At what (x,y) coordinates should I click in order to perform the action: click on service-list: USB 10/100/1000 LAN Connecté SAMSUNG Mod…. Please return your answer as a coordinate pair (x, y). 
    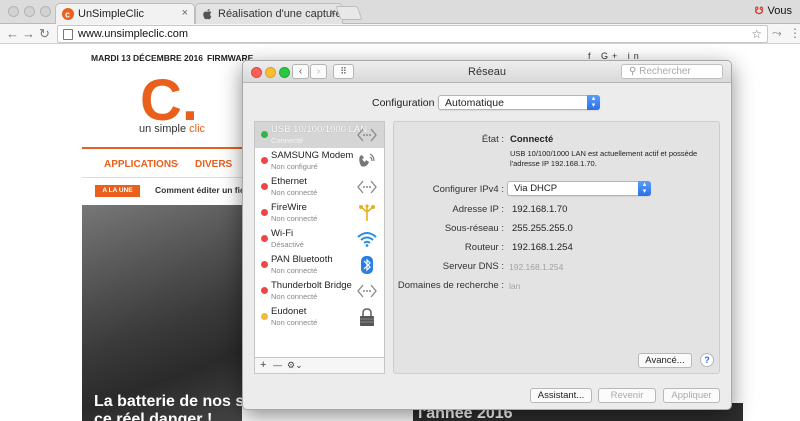
    Looking at the image, I should click on (319, 247).